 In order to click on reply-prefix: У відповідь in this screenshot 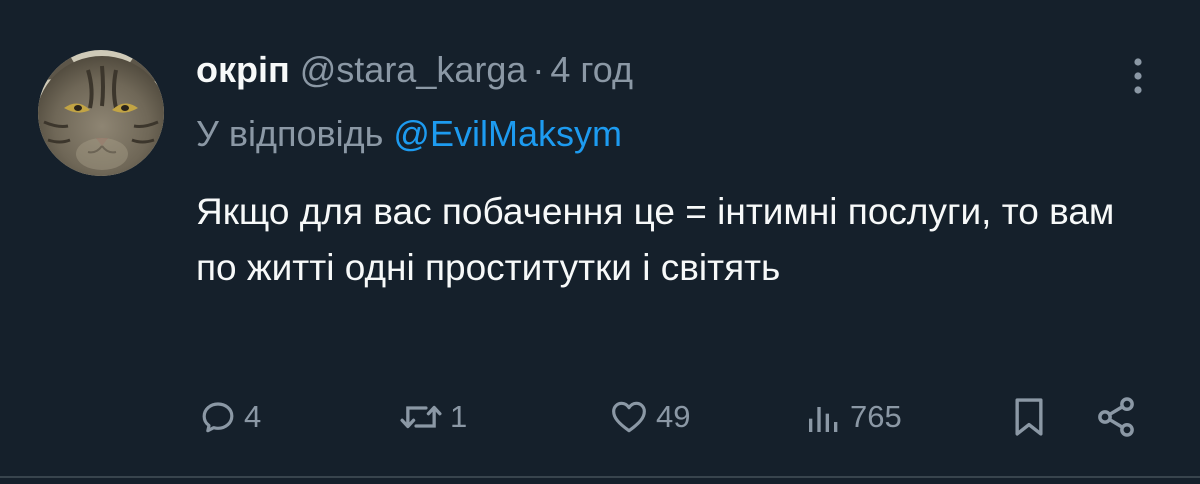, I will do `click(290, 133)`.